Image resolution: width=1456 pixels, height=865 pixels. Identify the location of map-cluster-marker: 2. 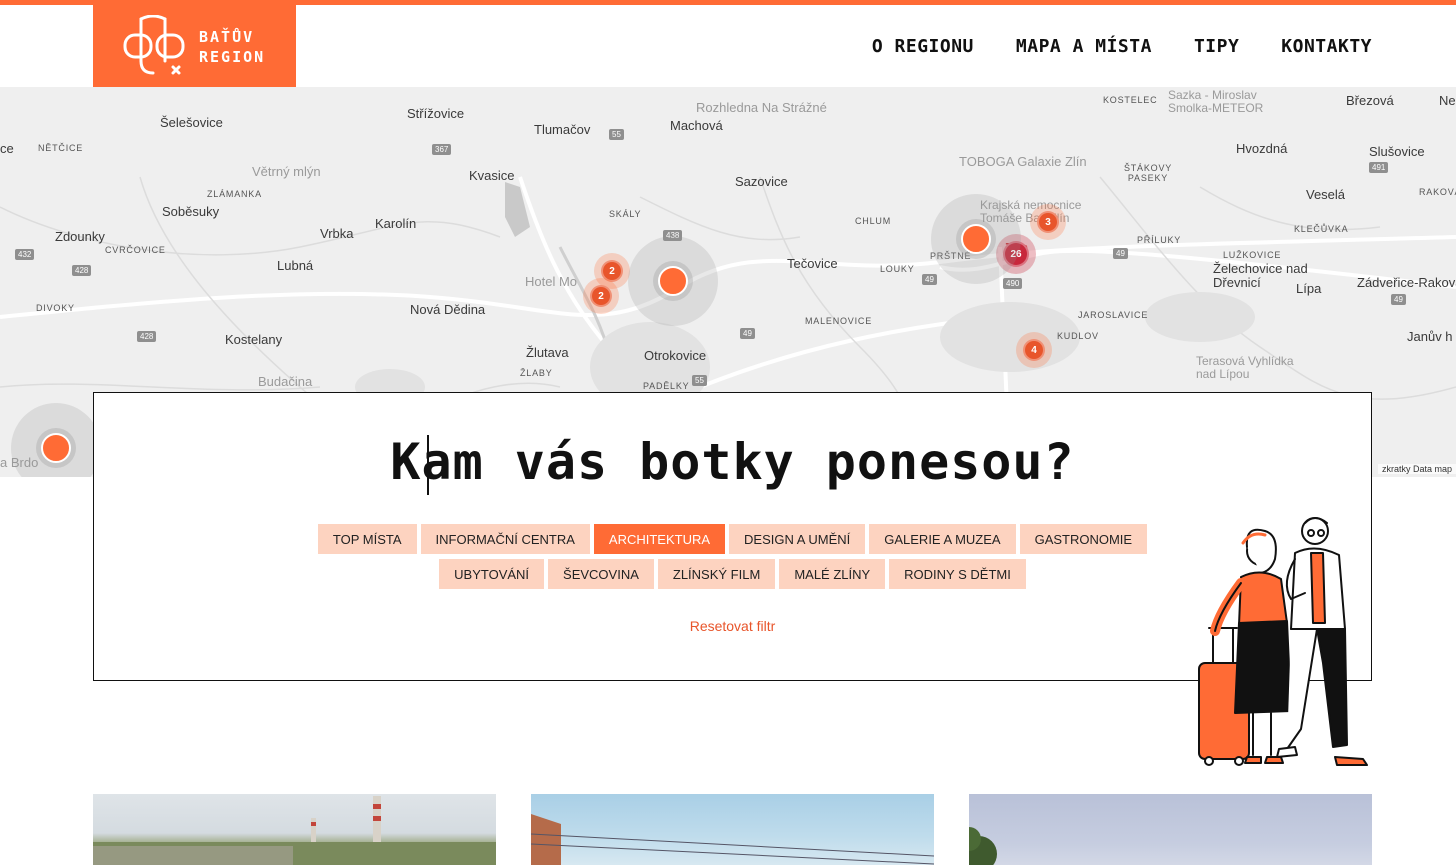
(601, 296).